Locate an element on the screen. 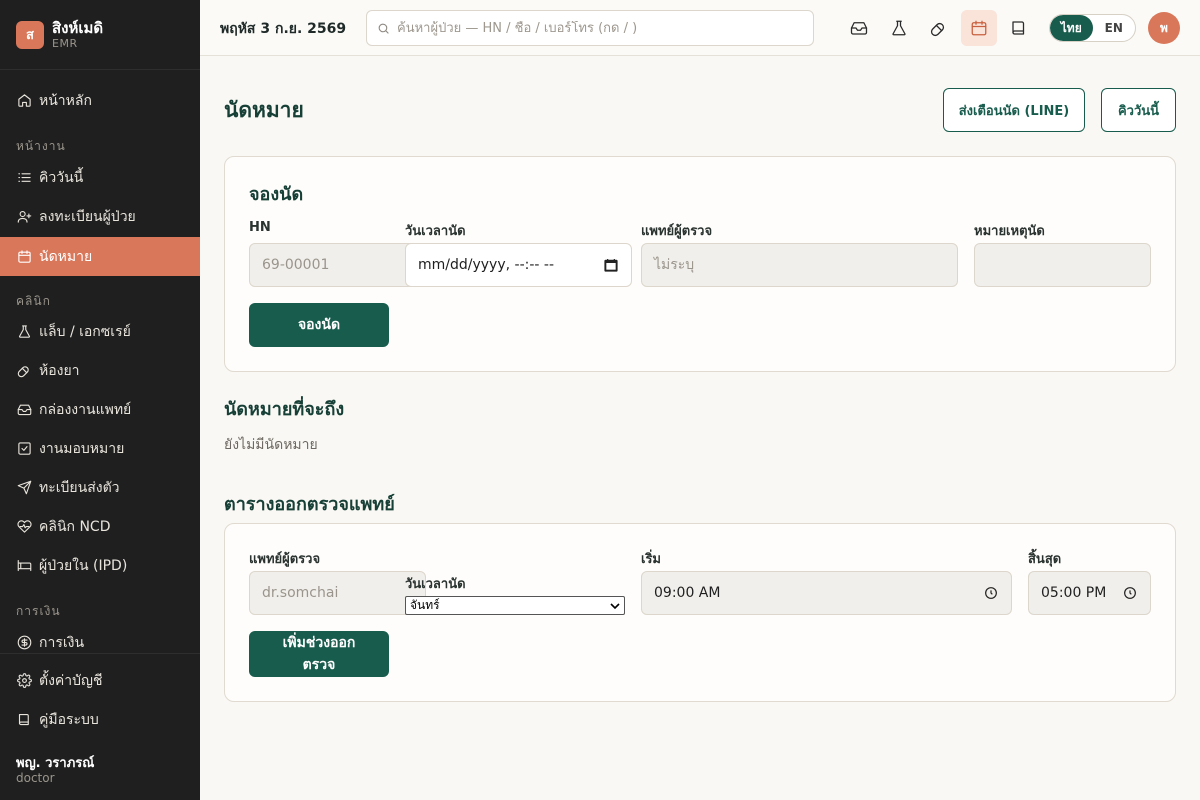 This screenshot has height=800, width=1200. schedule-doctor-input: dr.somchai is located at coordinates (337, 593).